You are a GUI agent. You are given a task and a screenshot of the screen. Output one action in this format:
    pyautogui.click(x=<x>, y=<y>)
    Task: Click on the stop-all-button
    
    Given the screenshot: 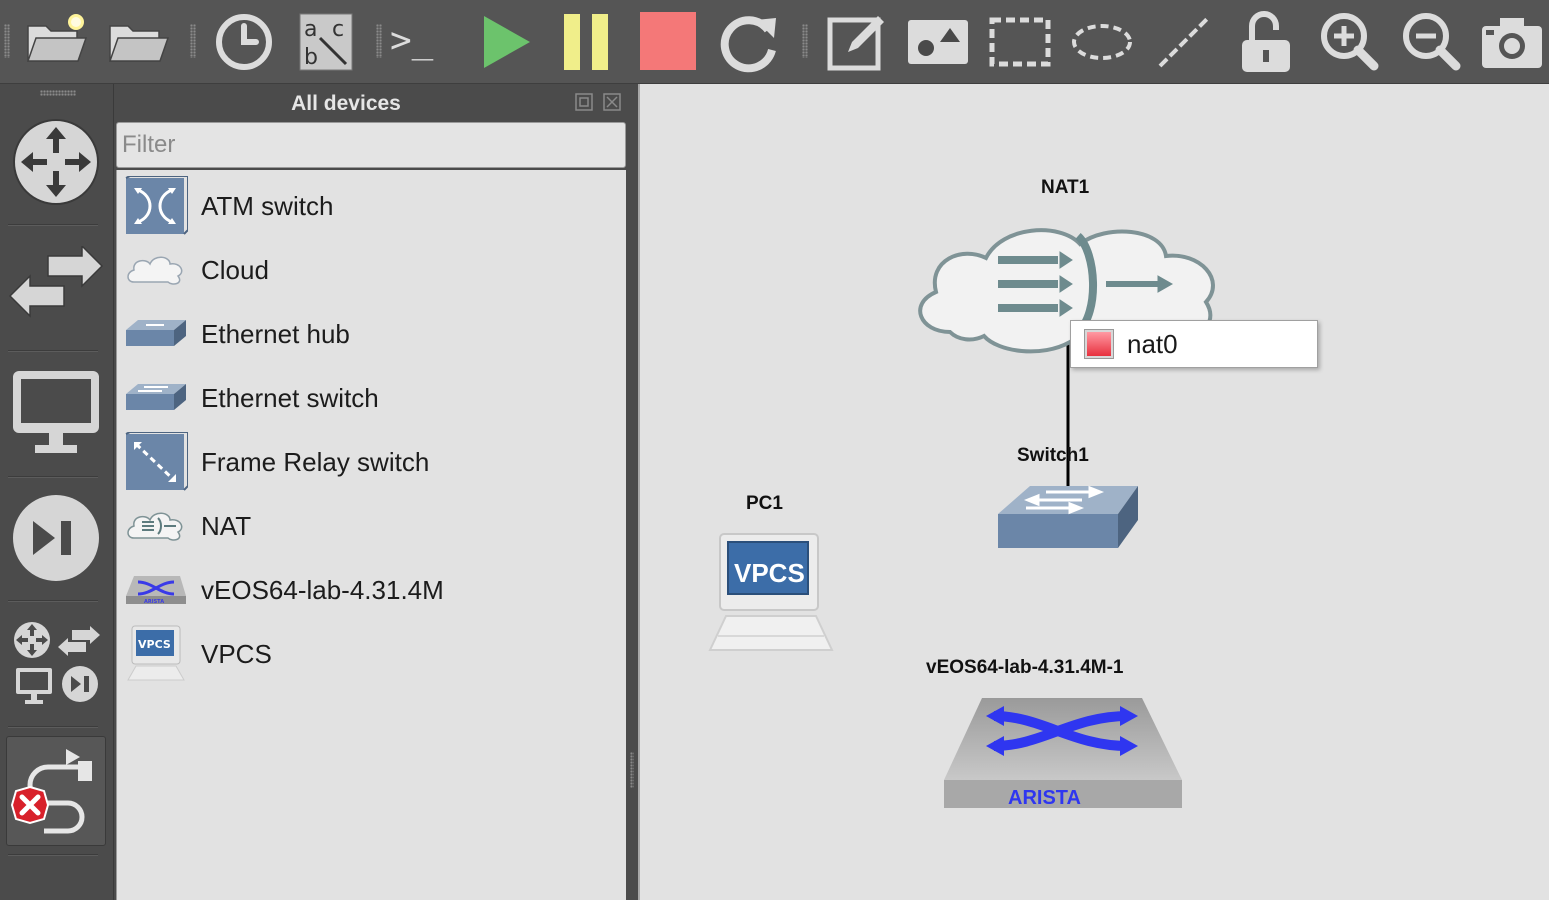 What is the action you would take?
    pyautogui.click(x=668, y=42)
    